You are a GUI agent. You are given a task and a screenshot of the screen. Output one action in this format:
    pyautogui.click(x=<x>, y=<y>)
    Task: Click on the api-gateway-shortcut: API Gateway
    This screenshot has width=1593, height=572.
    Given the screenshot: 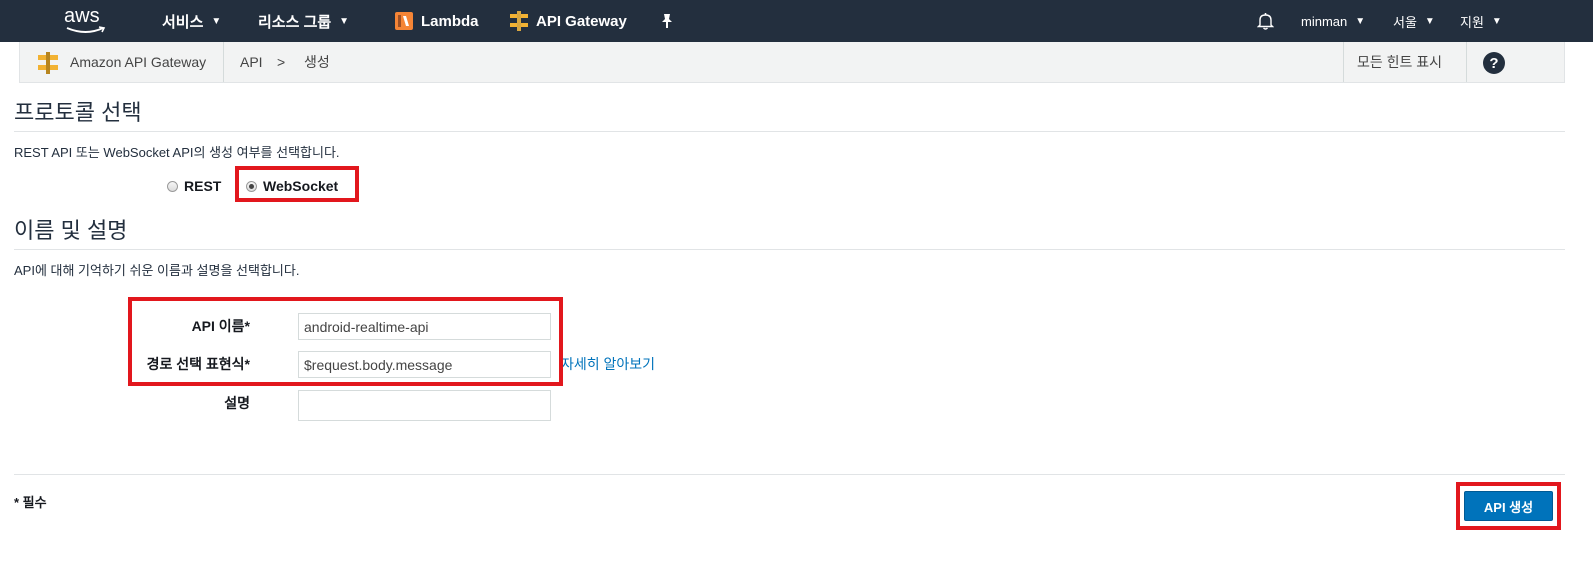 What is the action you would take?
    pyautogui.click(x=568, y=21)
    